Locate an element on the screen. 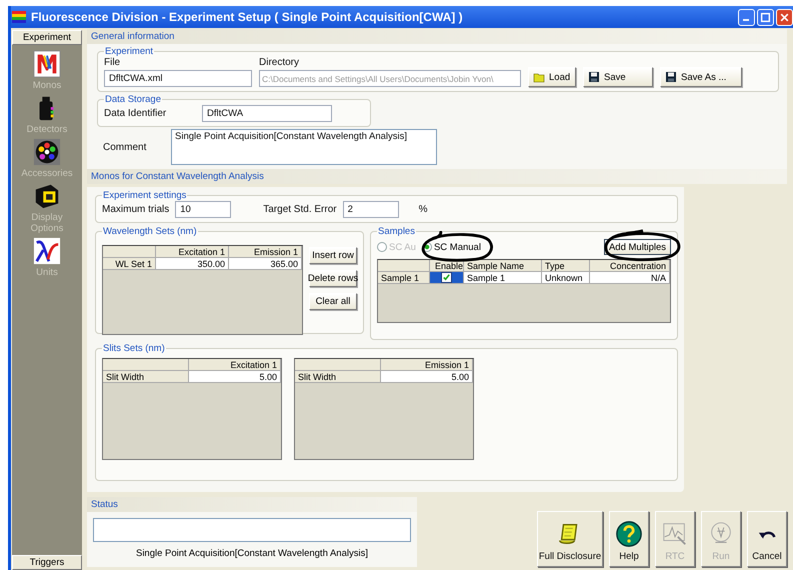 Image resolution: width=793 pixels, height=570 pixels. unit-label: % is located at coordinates (423, 209).